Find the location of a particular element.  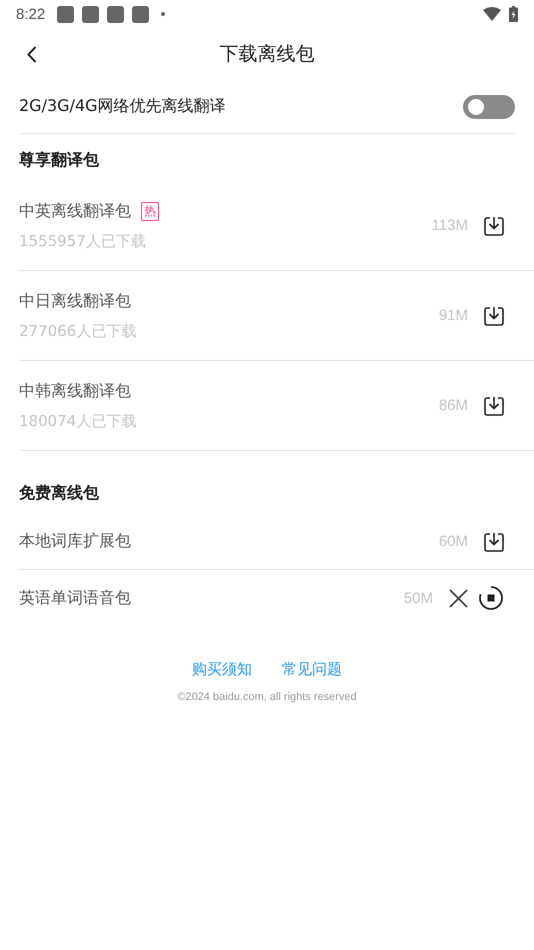

package-name: 本地词库扩展包 is located at coordinates (75, 541).